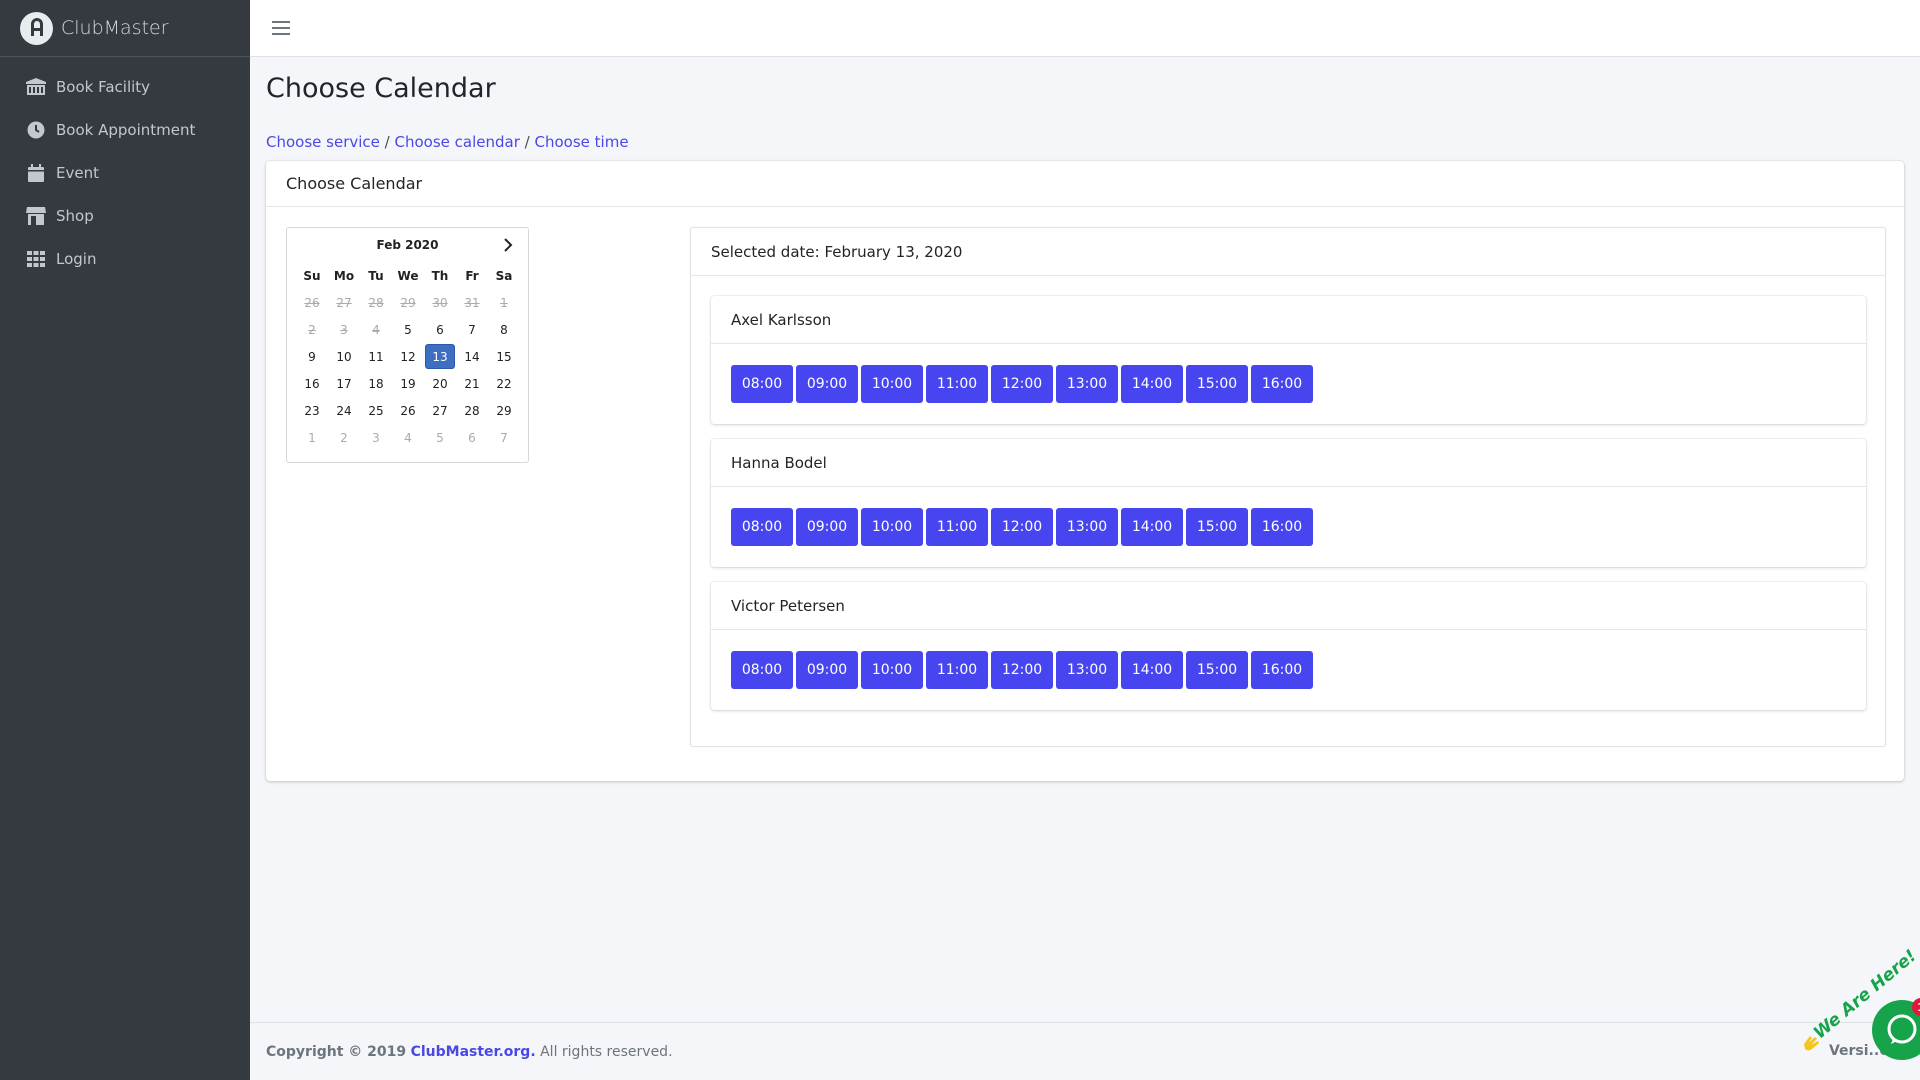  Describe the element at coordinates (1860, 1013) in the screenshot. I see `chat-widget: We Are Here! 1` at that location.